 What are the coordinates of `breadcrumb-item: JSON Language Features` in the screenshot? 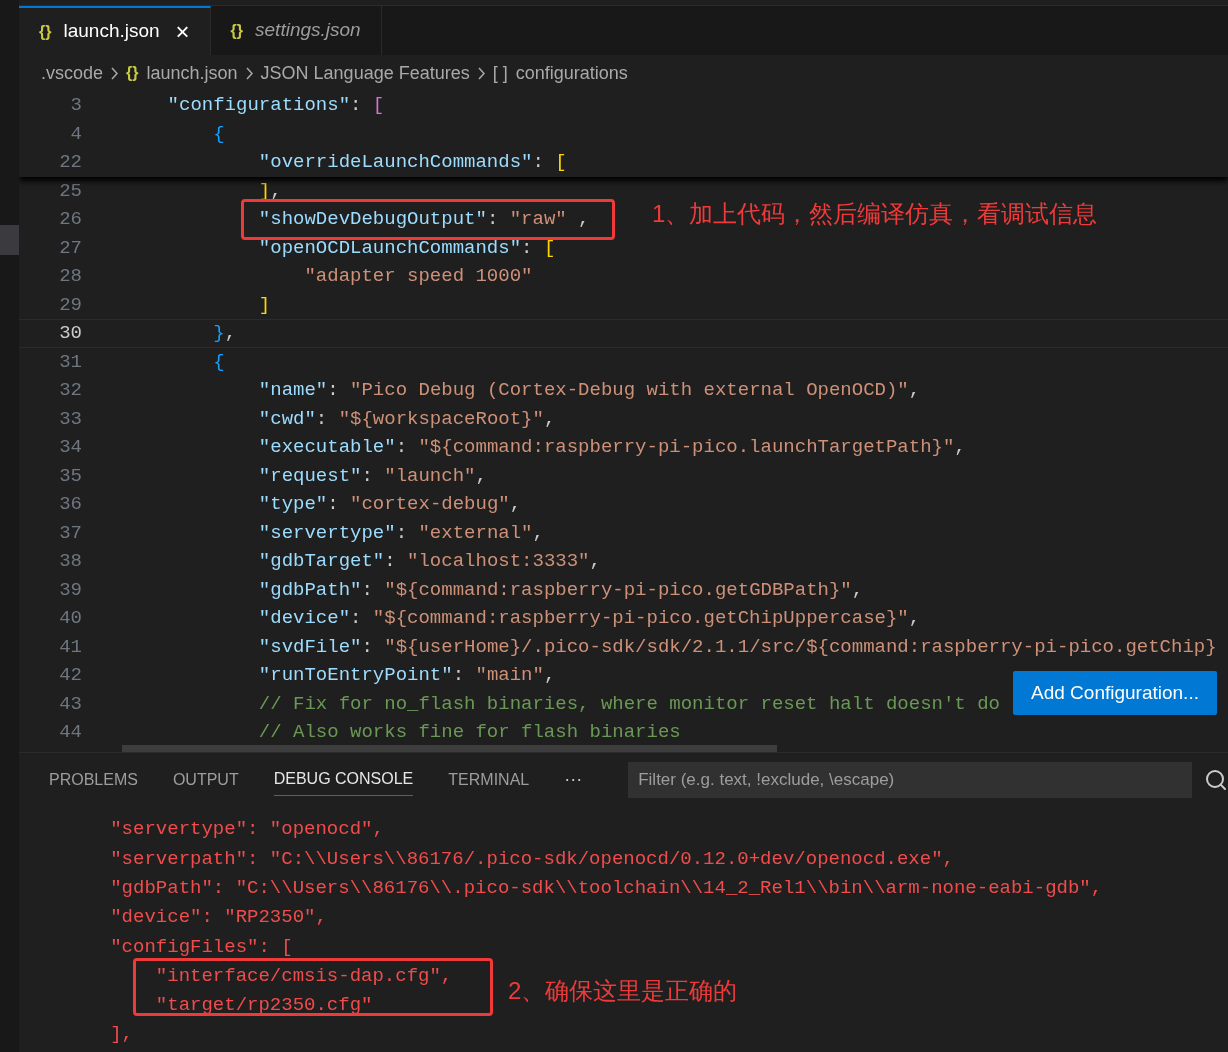 It's located at (365, 73).